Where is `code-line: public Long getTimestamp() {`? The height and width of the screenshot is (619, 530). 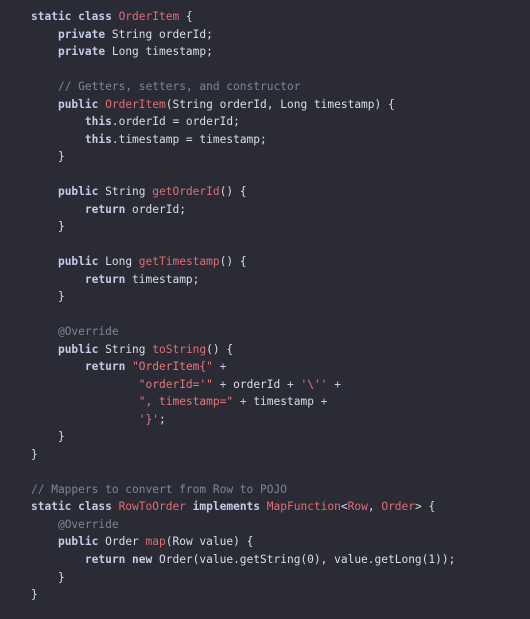 code-line: public Long getTimestamp() { is located at coordinates (243, 262).